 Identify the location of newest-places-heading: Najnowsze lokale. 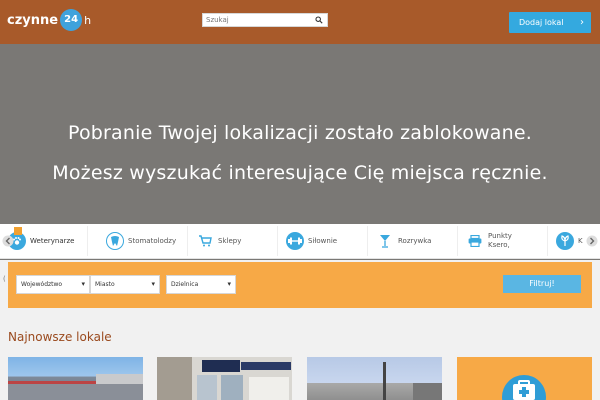
(60, 337).